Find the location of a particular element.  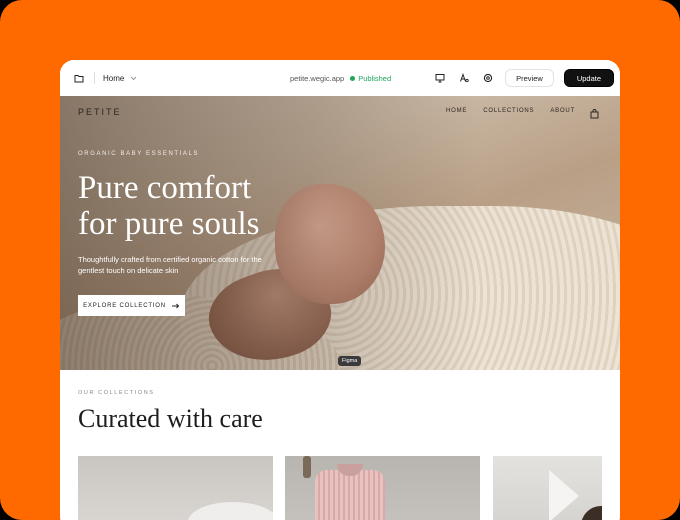

site-navbar: PETITE HOME COLLECTIONS ABOUT is located at coordinates (340, 112).